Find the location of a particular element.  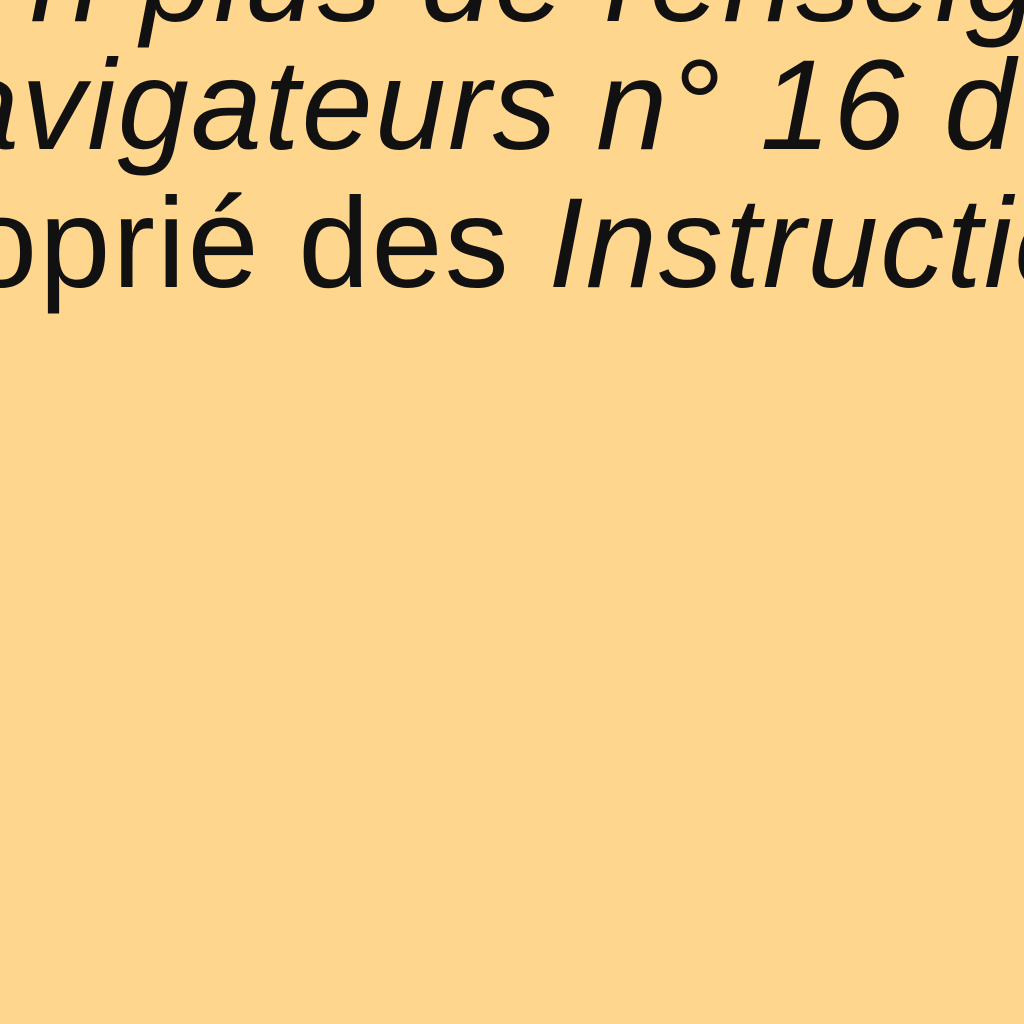

text-approprie-des: oprié des is located at coordinates (274, 243).